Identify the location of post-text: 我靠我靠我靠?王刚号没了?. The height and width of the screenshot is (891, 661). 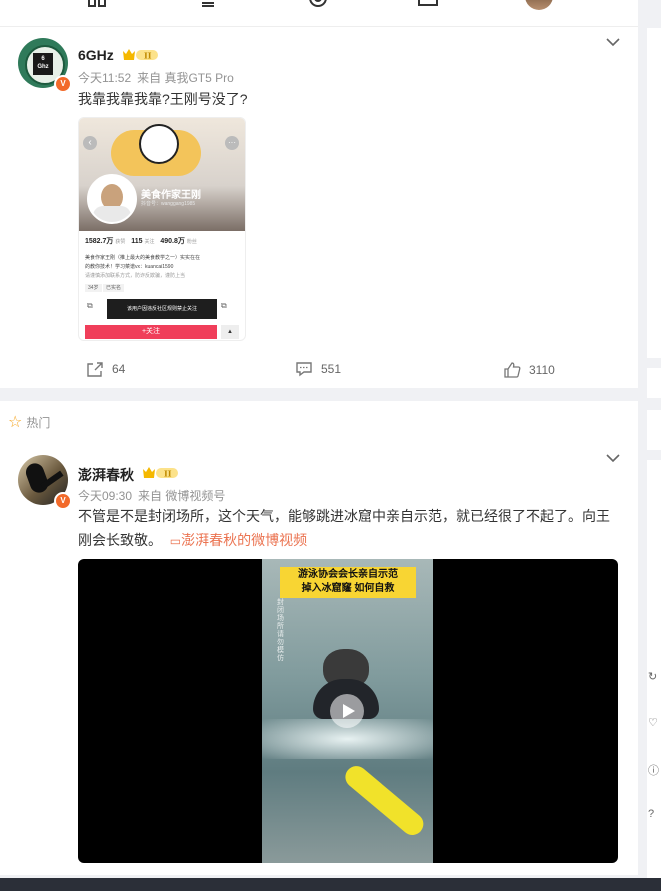
(163, 99).